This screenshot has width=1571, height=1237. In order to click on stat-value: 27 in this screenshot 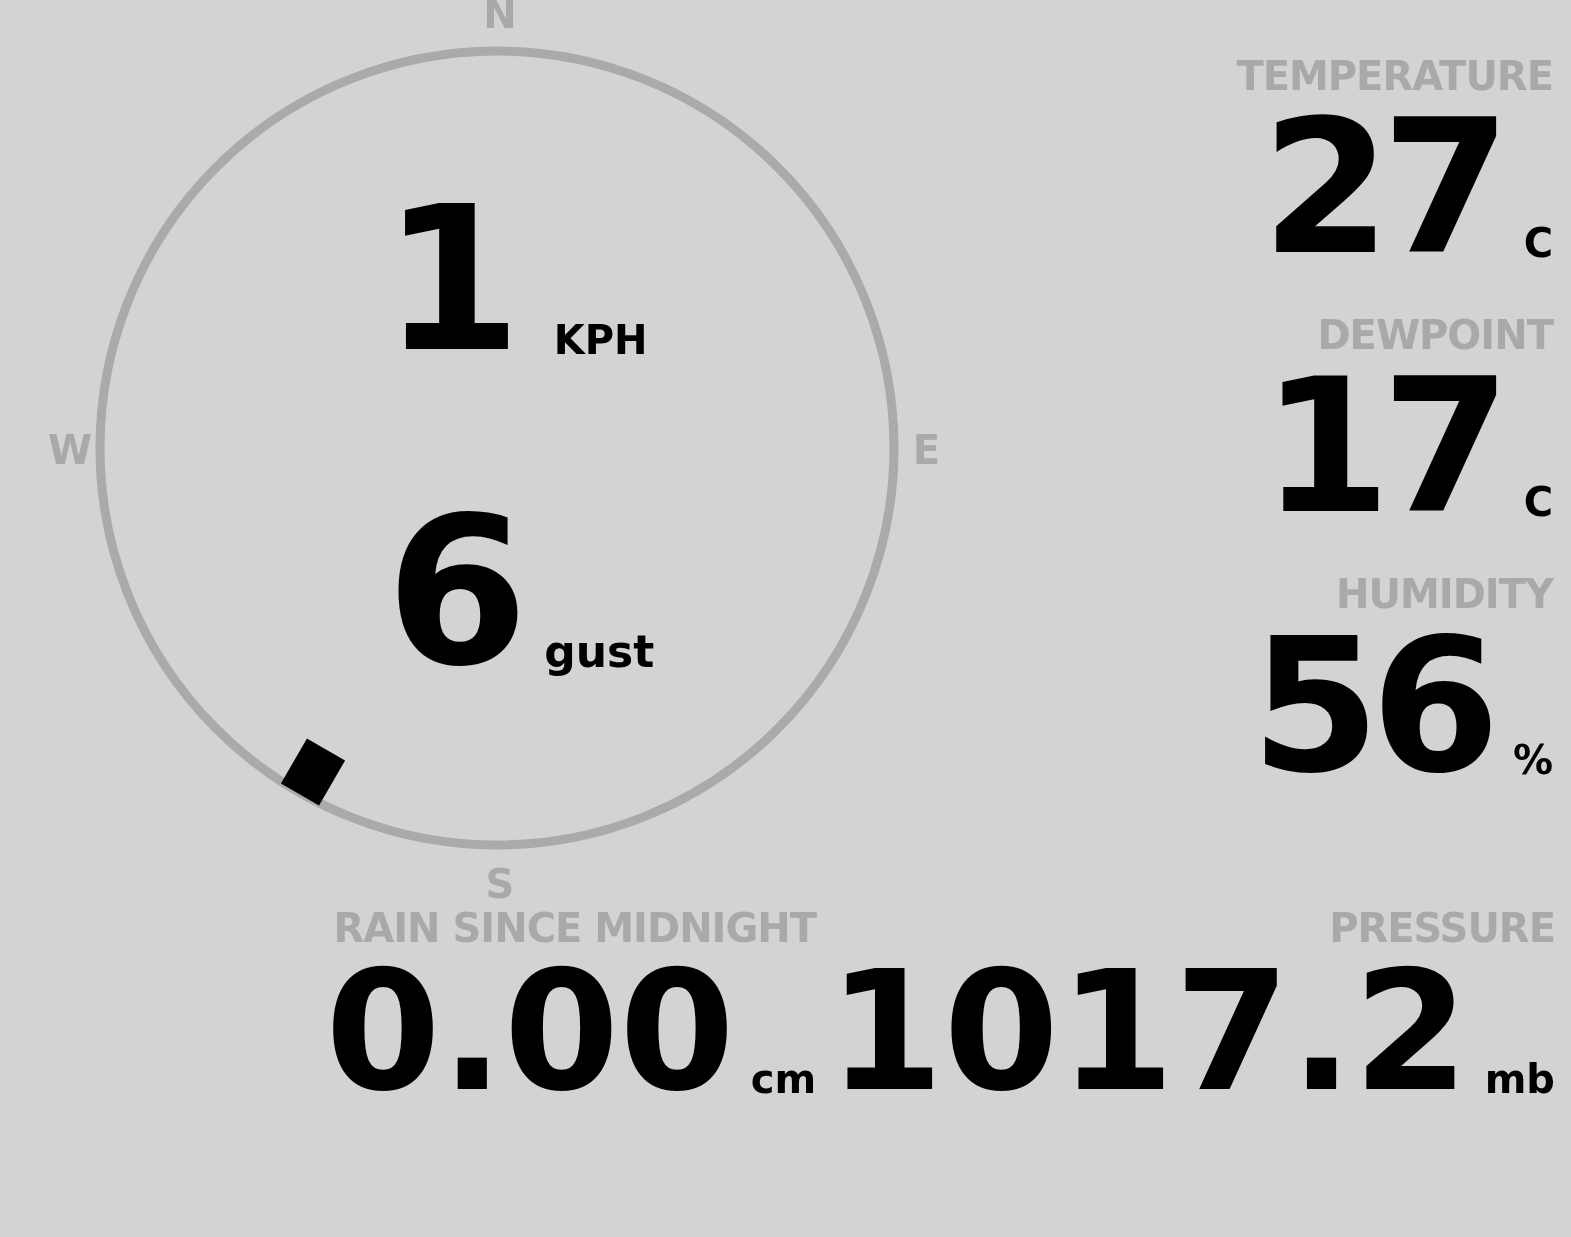, I will do `click(1381, 188)`.